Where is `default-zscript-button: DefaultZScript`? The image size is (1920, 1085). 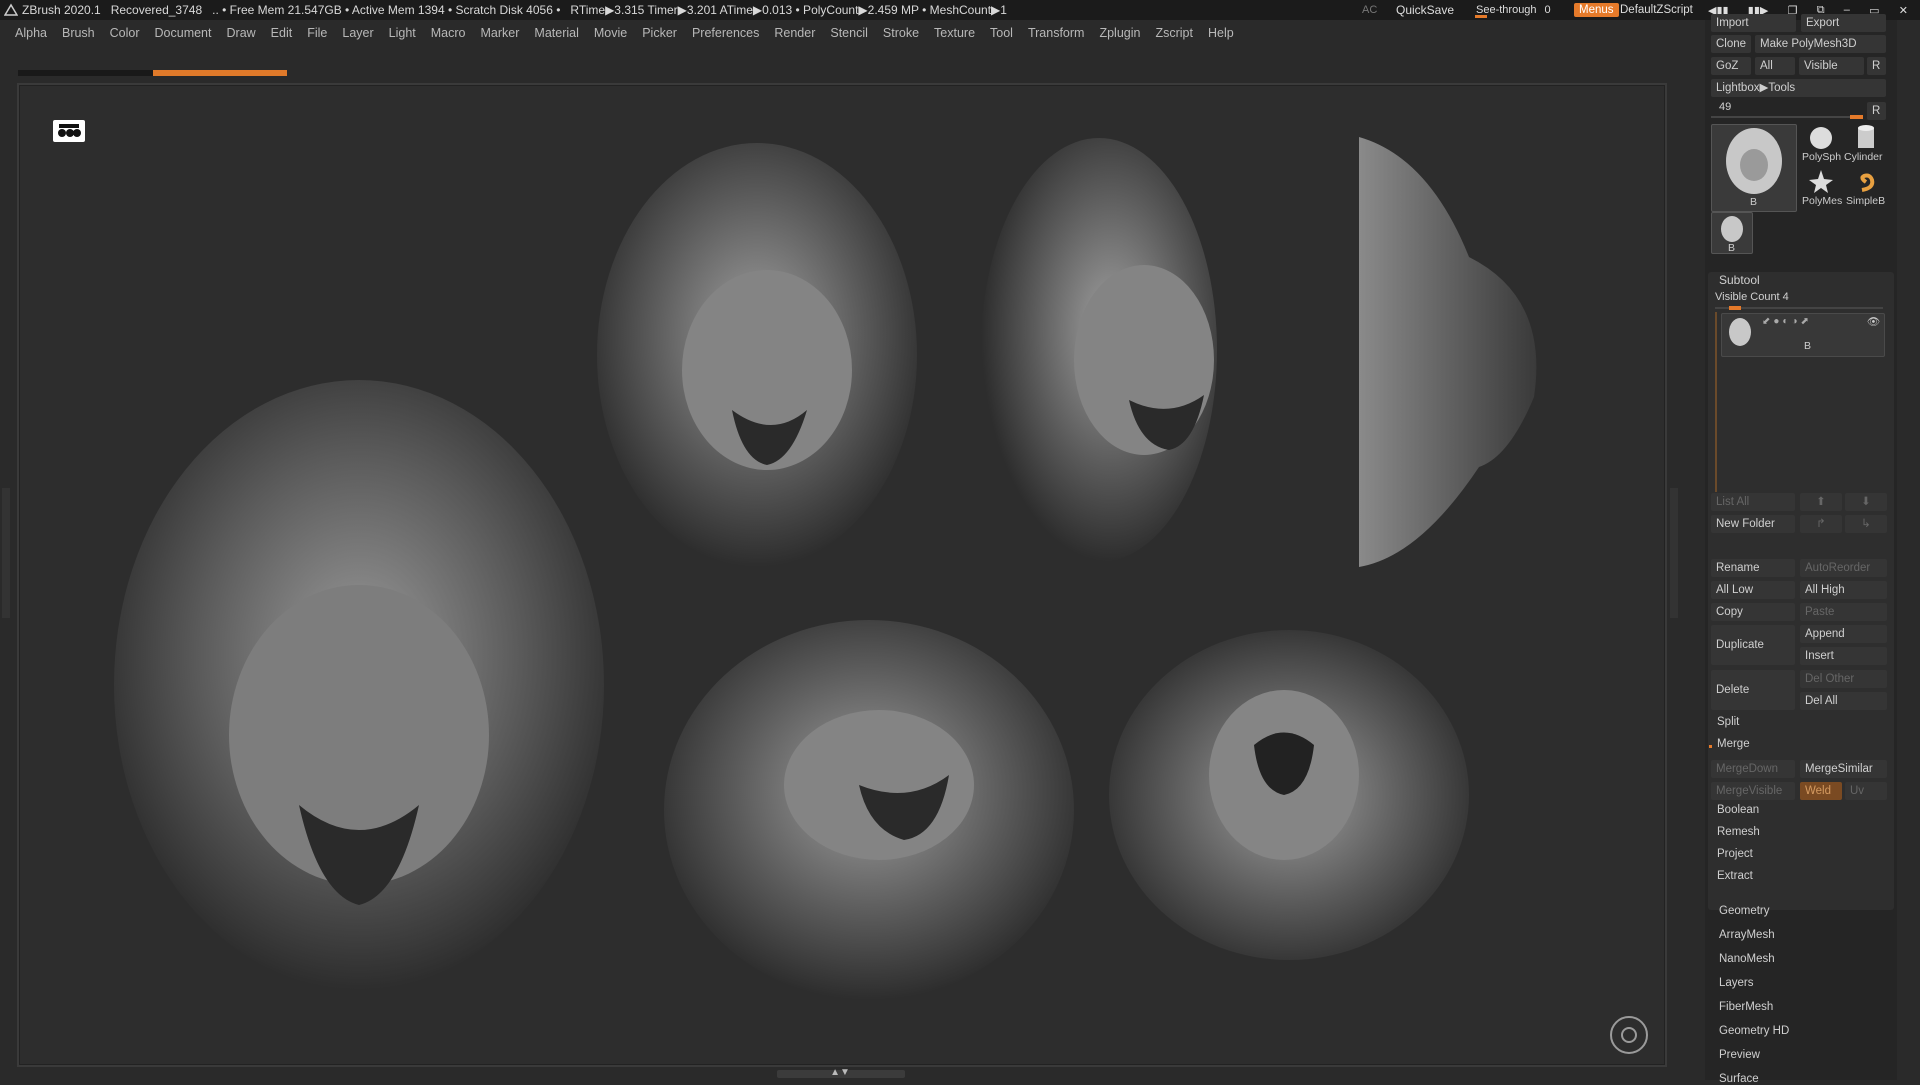 default-zscript-button: DefaultZScript is located at coordinates (1656, 10).